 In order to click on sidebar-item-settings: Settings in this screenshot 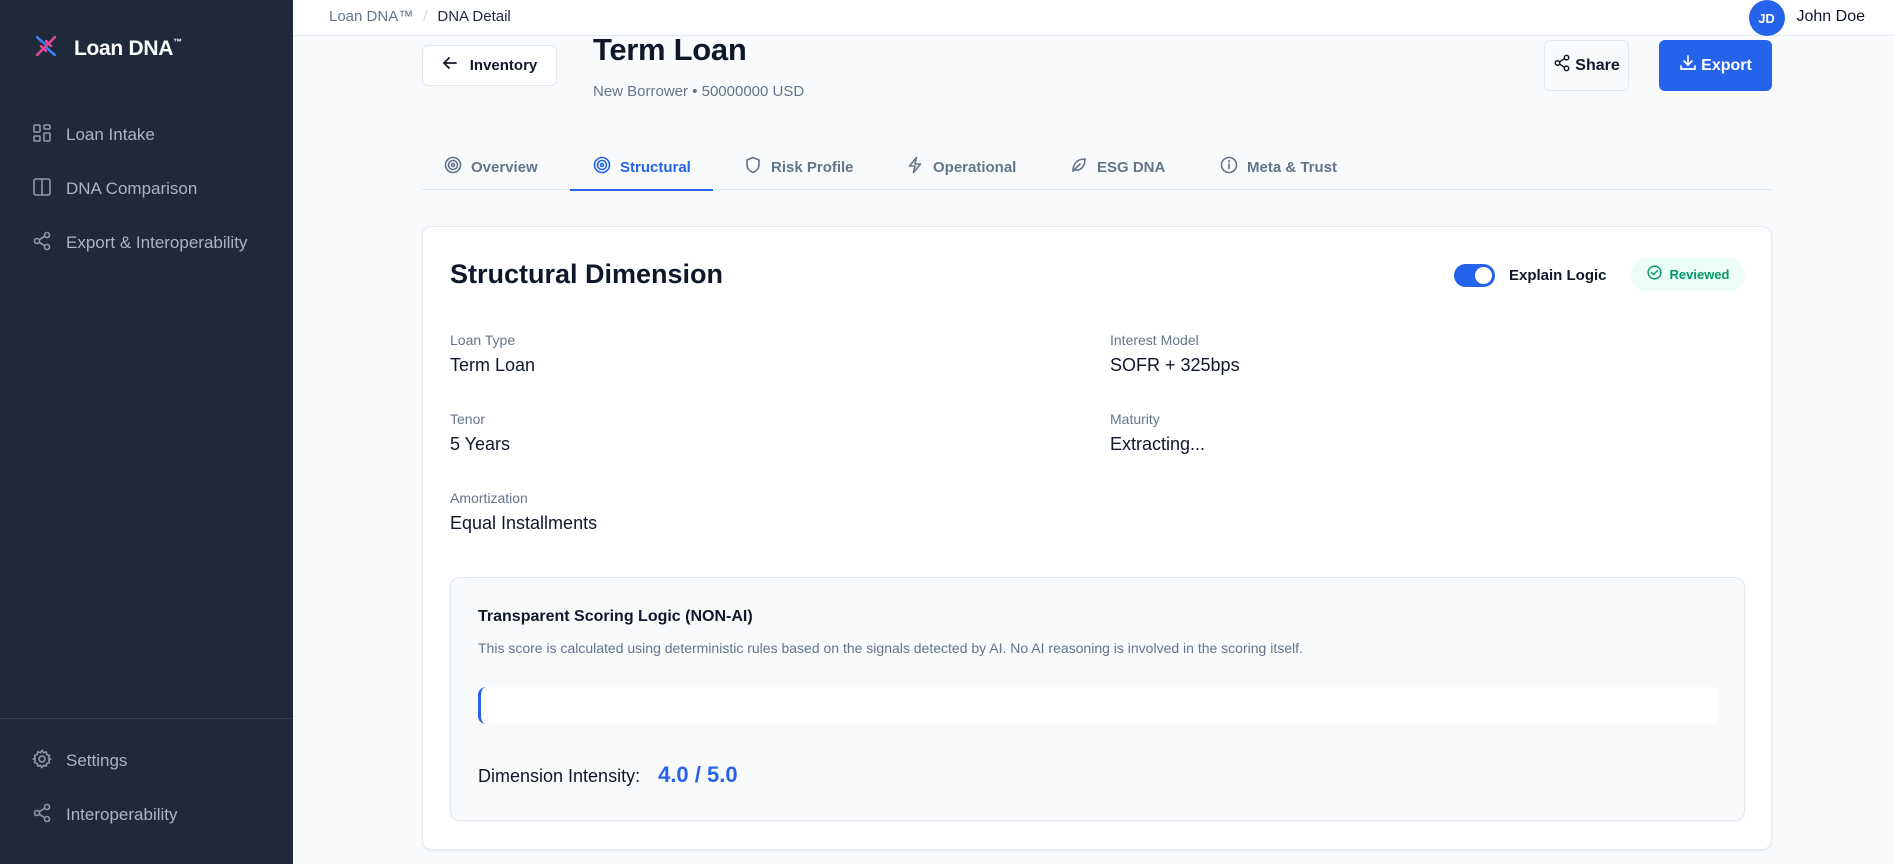, I will do `click(146, 761)`.